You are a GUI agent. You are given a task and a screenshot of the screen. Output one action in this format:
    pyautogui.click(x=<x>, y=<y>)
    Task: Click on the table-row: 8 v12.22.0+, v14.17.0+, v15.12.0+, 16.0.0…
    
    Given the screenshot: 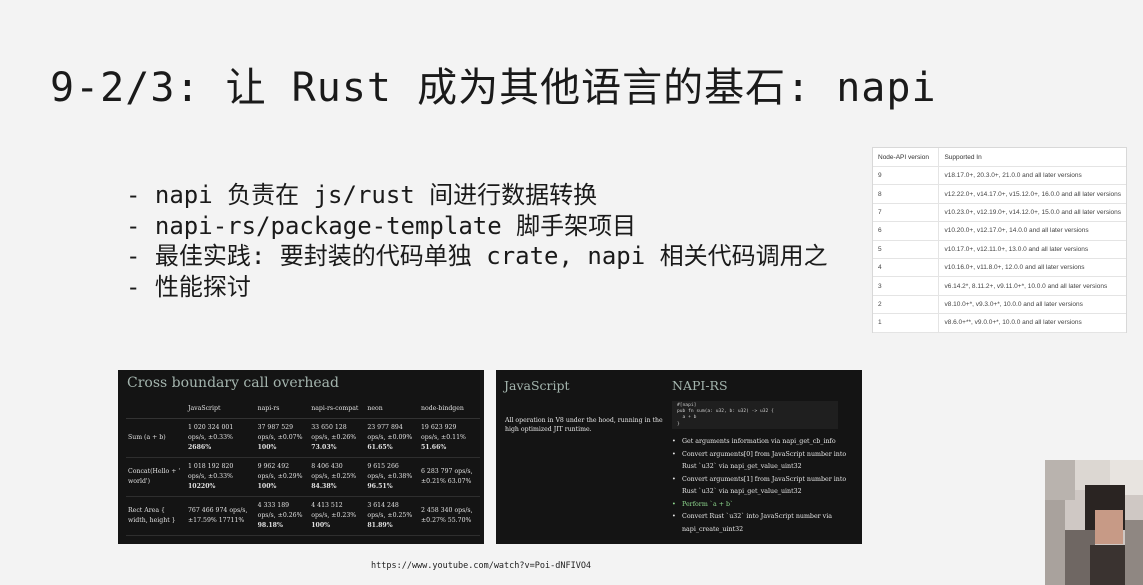 What is the action you would take?
    pyautogui.click(x=999, y=194)
    